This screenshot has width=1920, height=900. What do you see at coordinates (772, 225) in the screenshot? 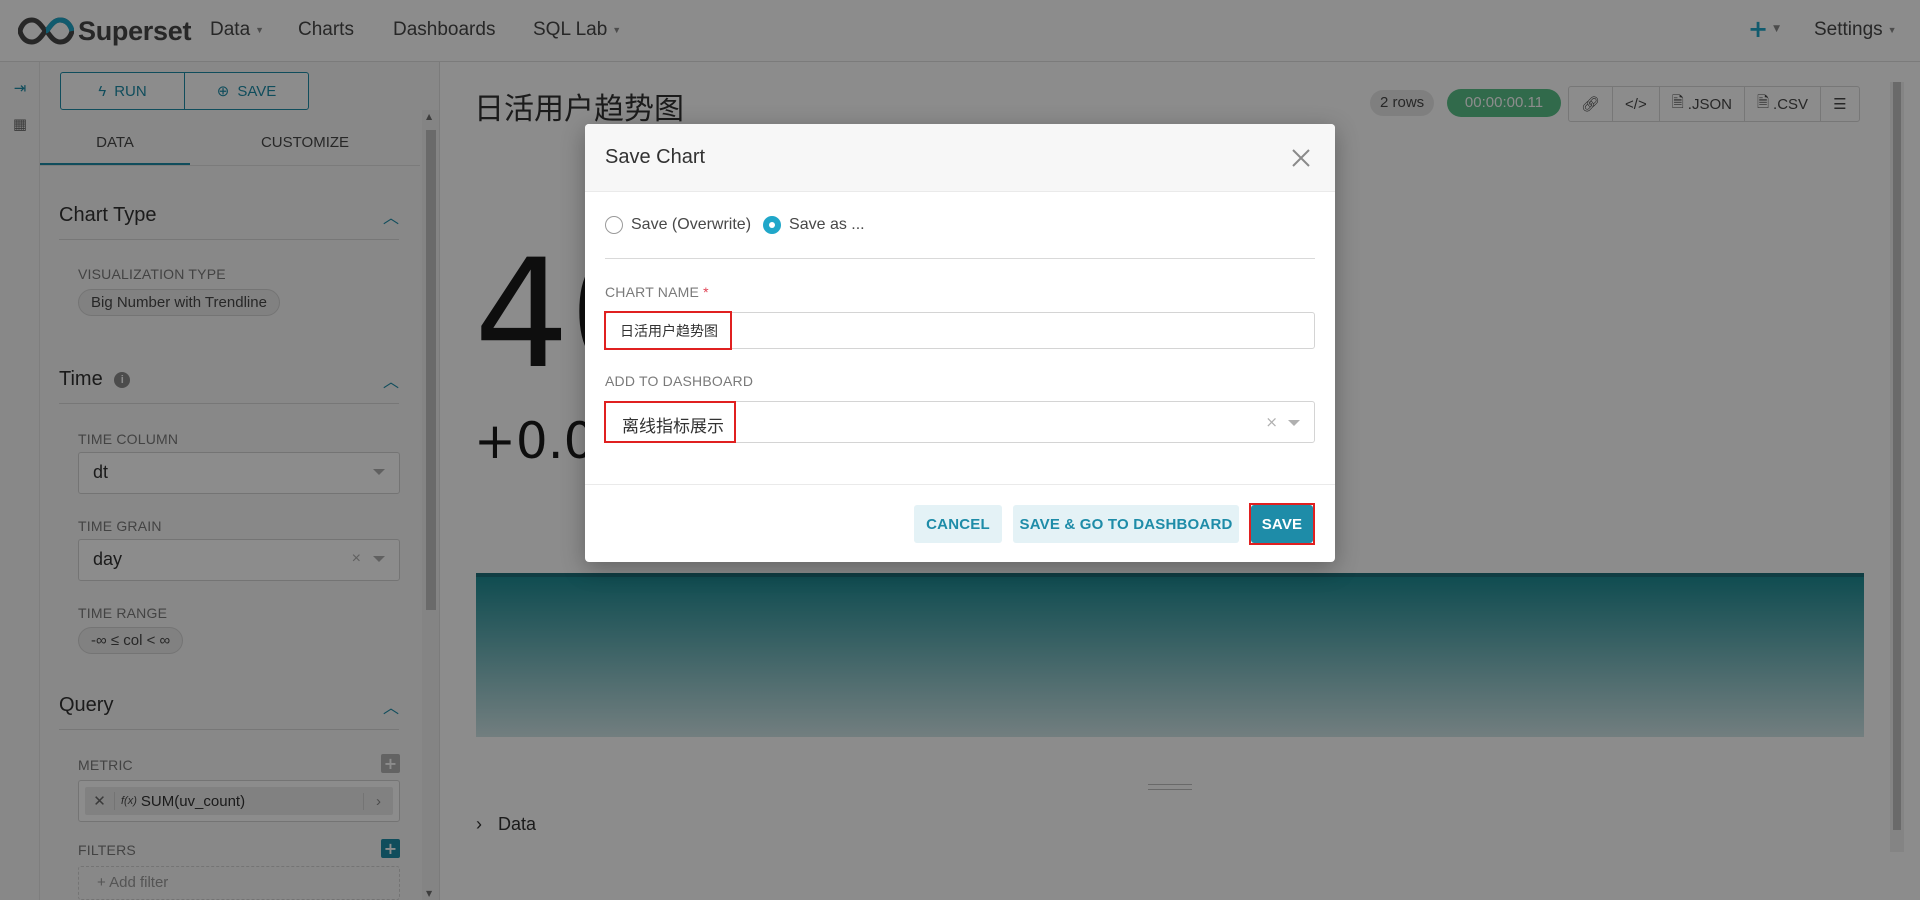
I see `radio-save-as` at bounding box center [772, 225].